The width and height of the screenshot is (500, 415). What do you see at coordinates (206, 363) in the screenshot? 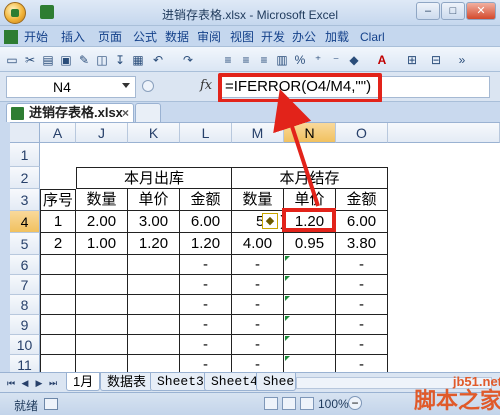
I see `cell-l11: -` at bounding box center [206, 363].